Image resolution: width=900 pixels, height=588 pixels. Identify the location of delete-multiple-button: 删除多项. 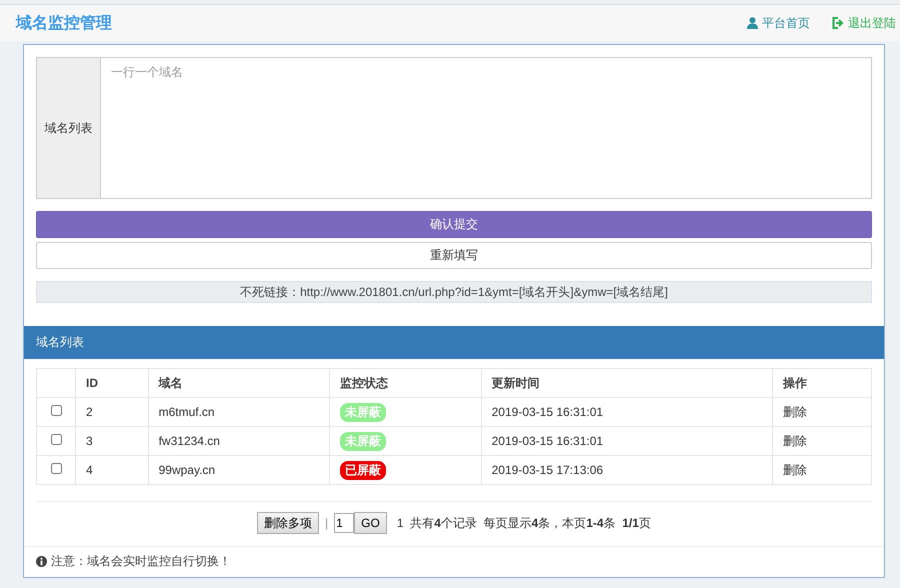
(288, 523).